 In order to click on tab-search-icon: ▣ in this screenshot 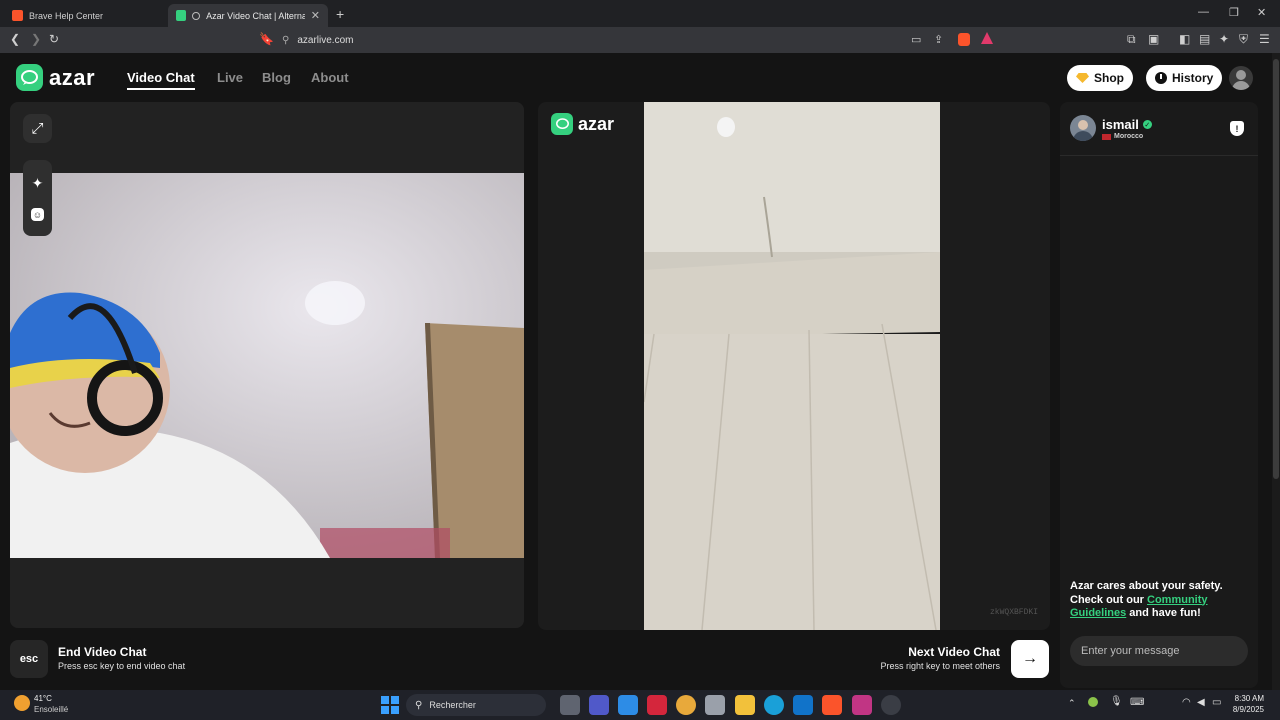, I will do `click(1153, 39)`.